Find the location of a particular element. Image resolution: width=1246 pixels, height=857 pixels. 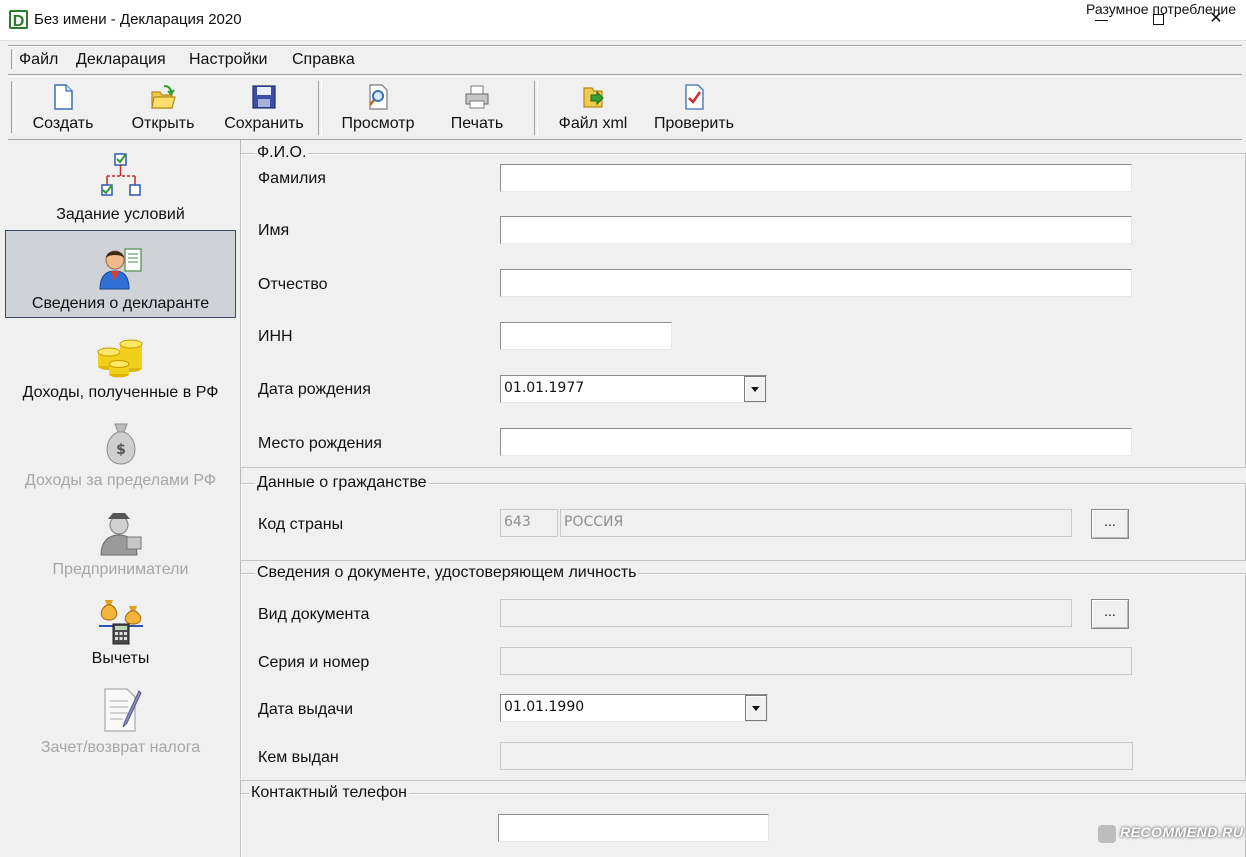

sidebar-item-tax-refund: Зачет/возврат налога is located at coordinates (120, 719).